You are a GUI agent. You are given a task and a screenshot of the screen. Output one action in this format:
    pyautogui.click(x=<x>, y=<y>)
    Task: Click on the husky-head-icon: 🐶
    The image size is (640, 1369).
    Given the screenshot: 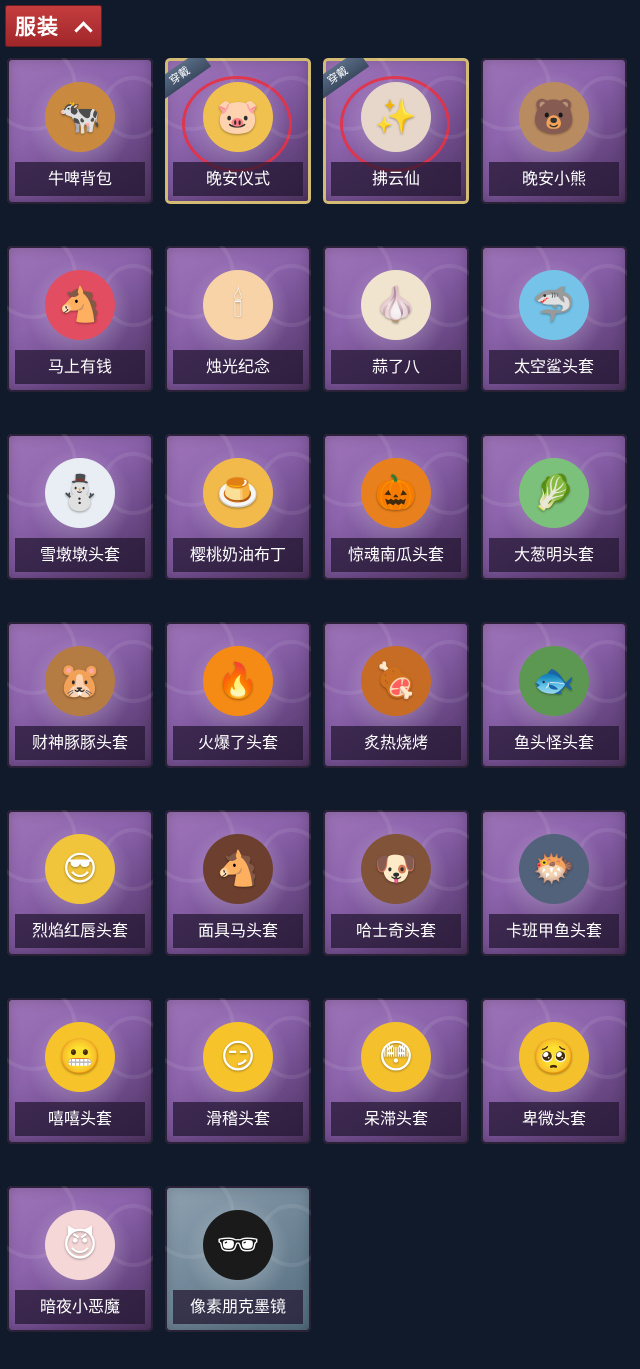 What is the action you would take?
    pyautogui.click(x=396, y=869)
    